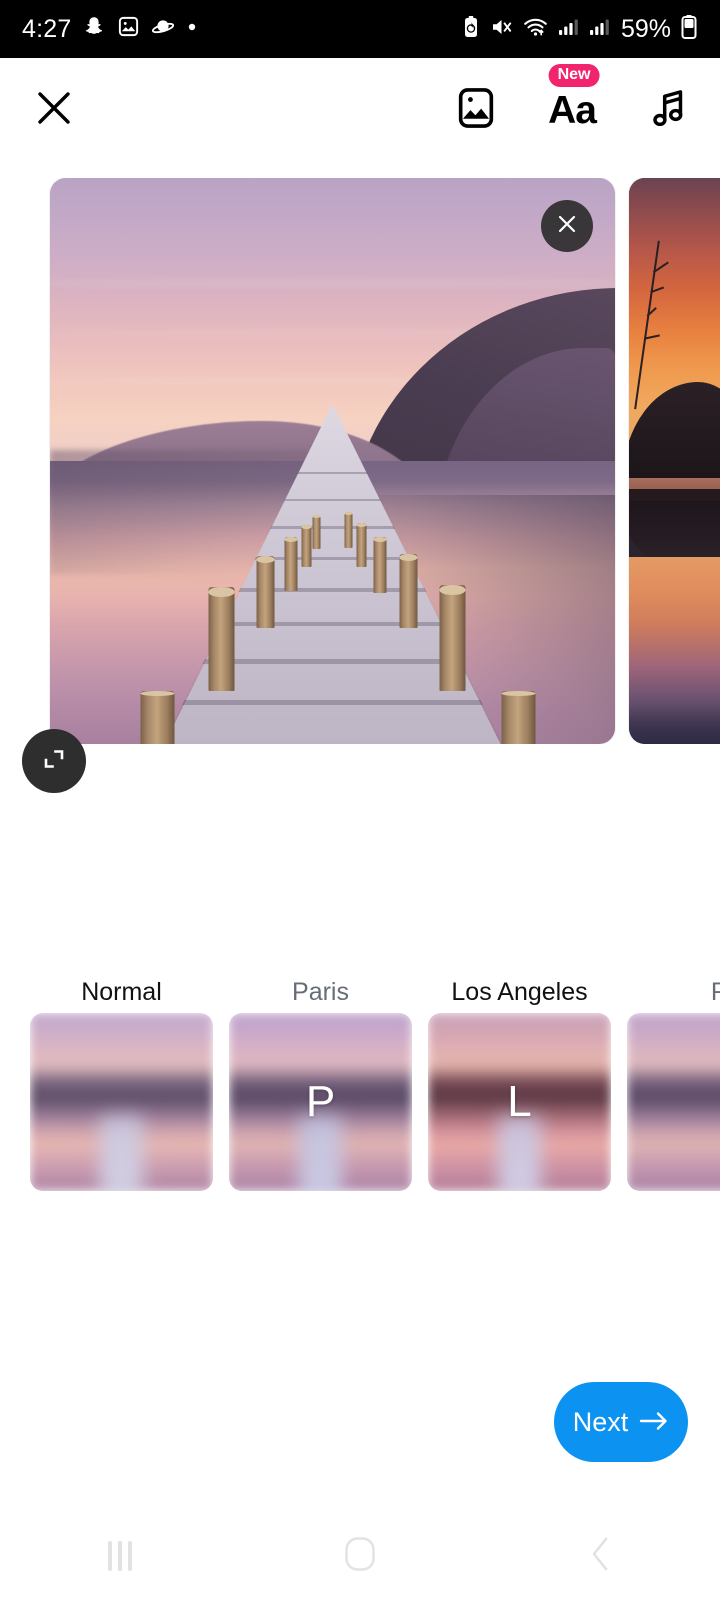  I want to click on status-bar: 4:27 59%, so click(360, 29).